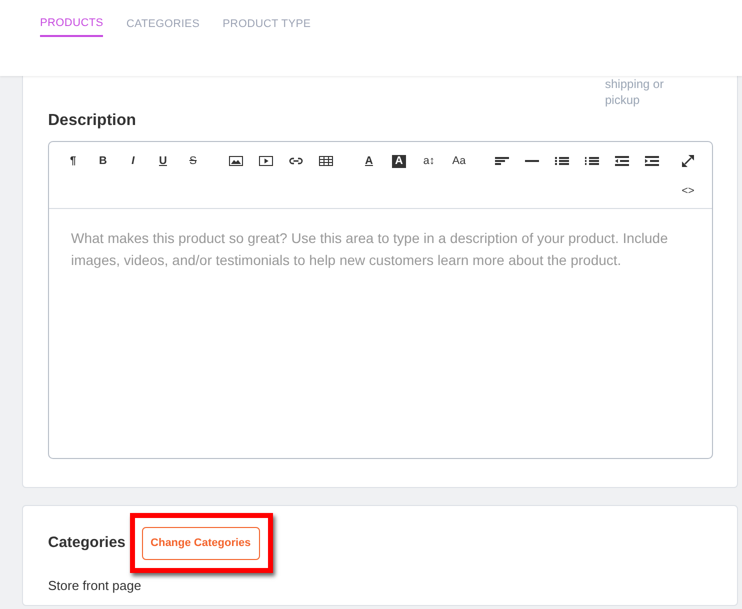 The height and width of the screenshot is (609, 742). Describe the element at coordinates (93, 121) in the screenshot. I see `section-title: Description` at that location.